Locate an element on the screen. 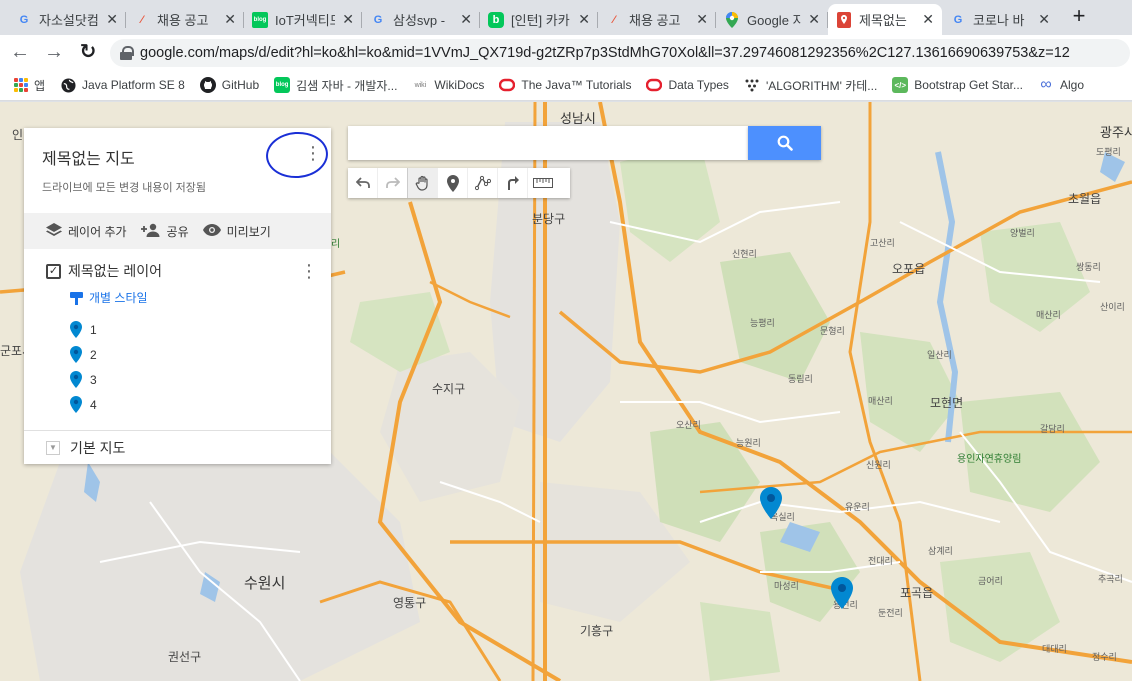  undo-button is located at coordinates (363, 183).